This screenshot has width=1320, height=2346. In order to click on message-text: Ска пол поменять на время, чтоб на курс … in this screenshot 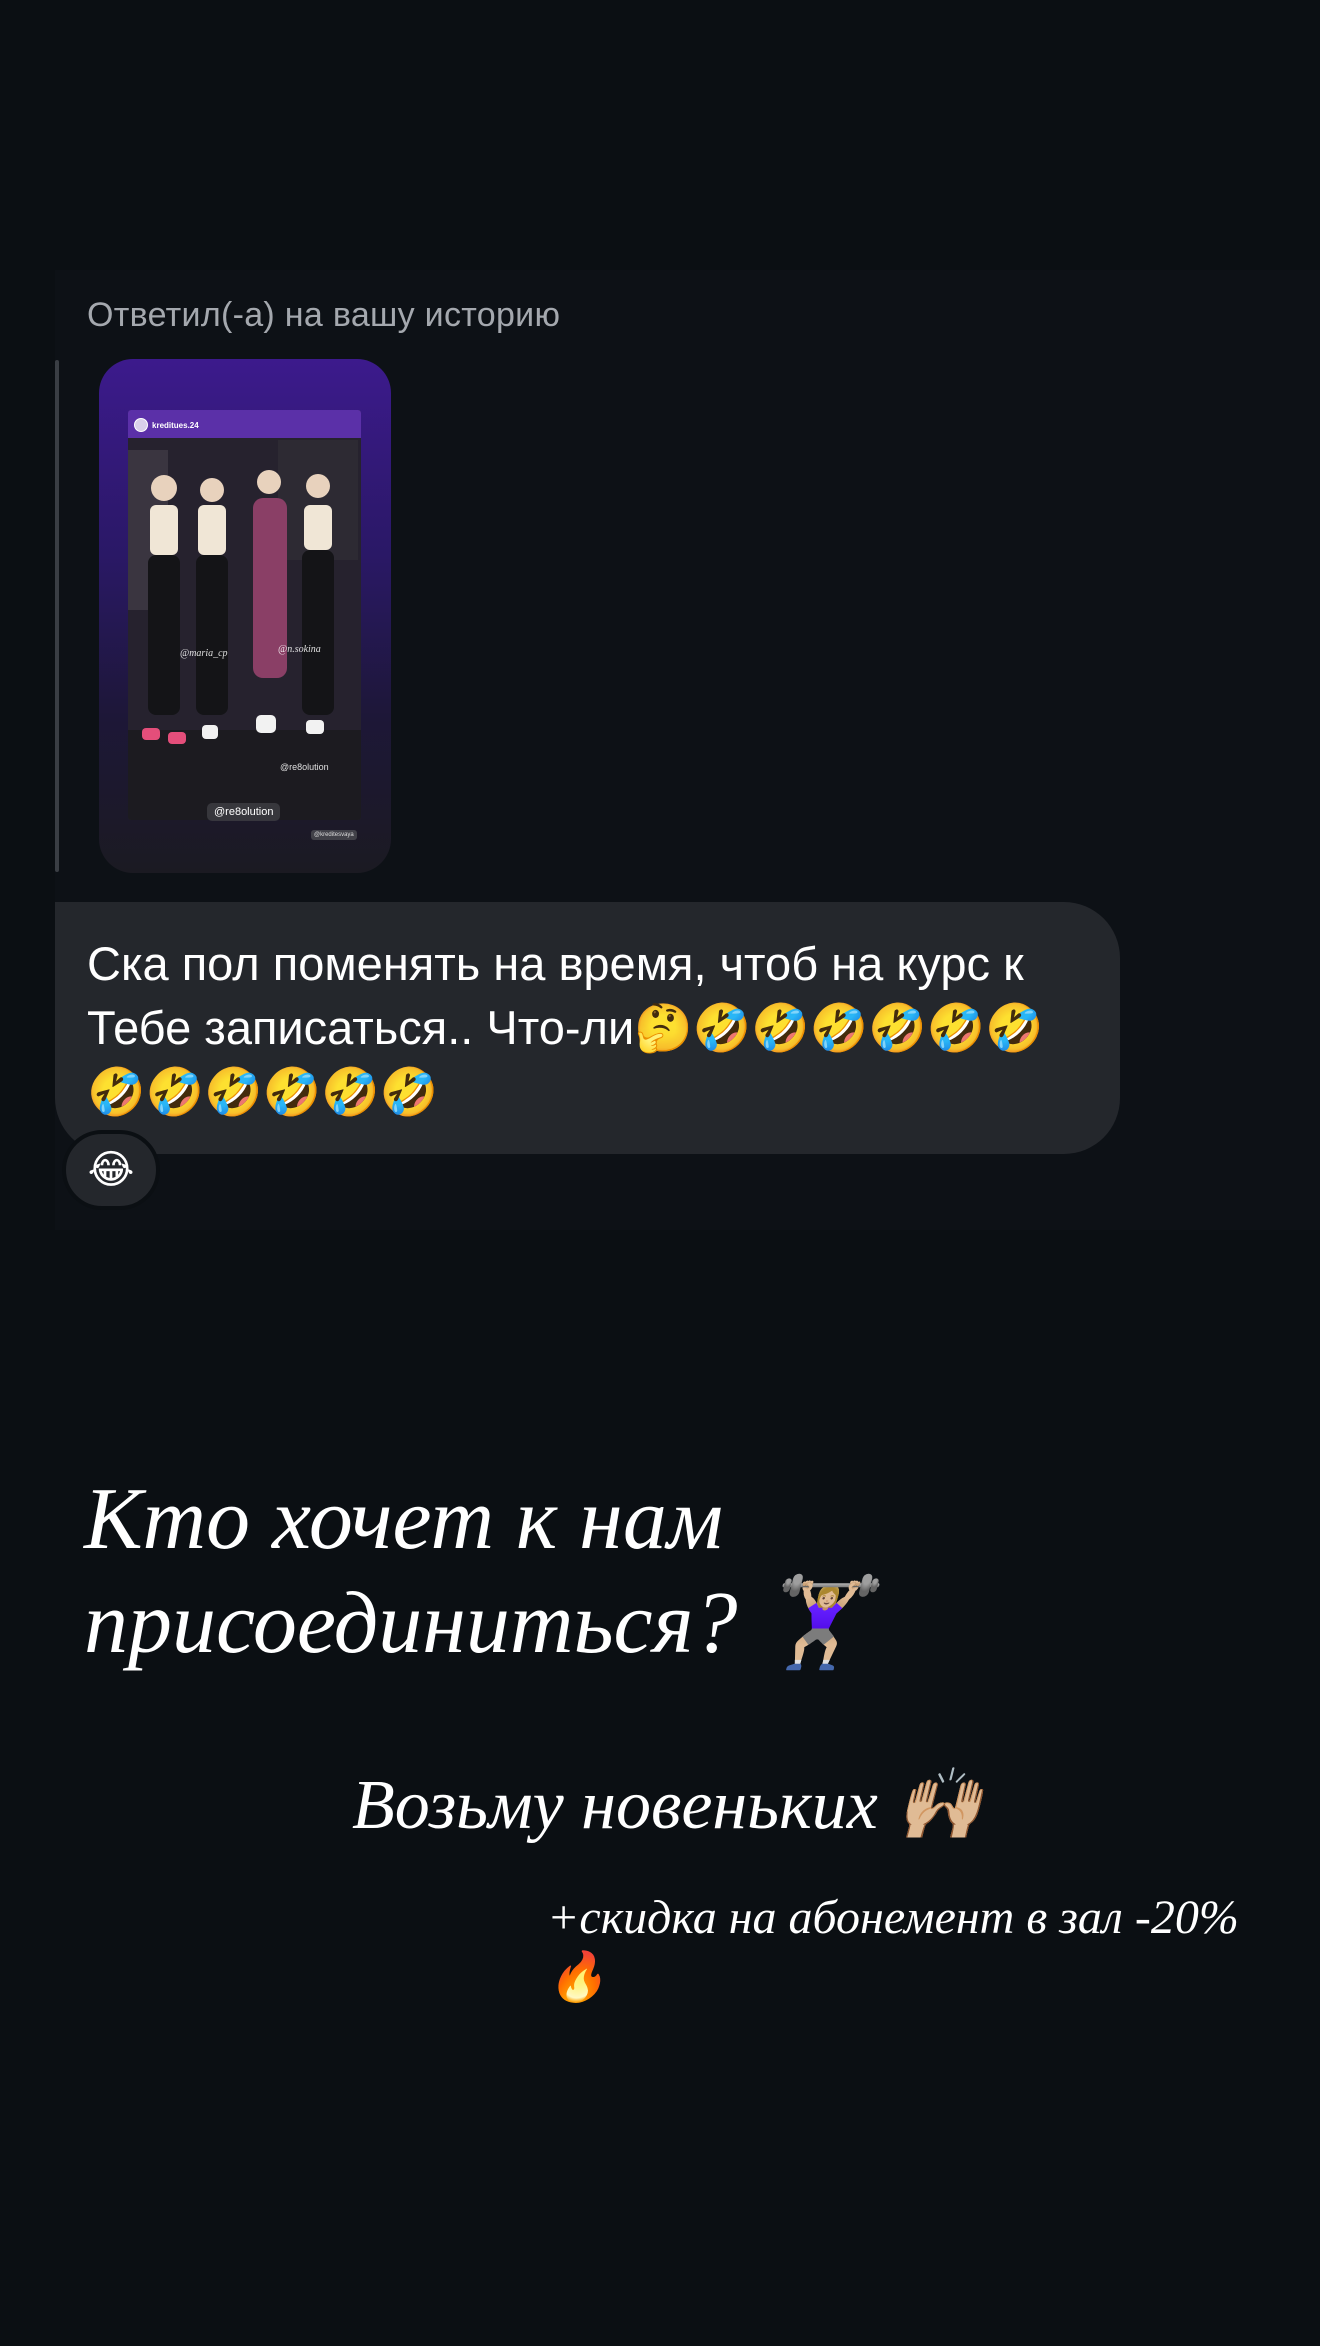, I will do `click(565, 1027)`.